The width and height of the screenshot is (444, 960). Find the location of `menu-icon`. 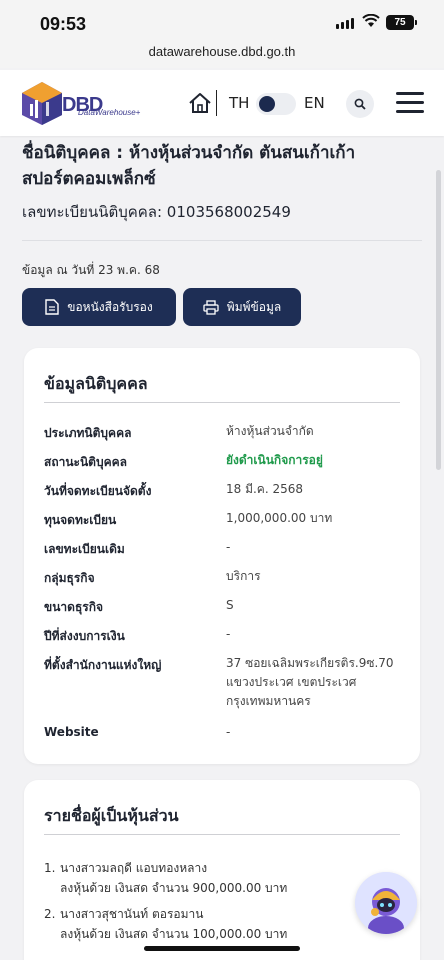

menu-icon is located at coordinates (410, 103).